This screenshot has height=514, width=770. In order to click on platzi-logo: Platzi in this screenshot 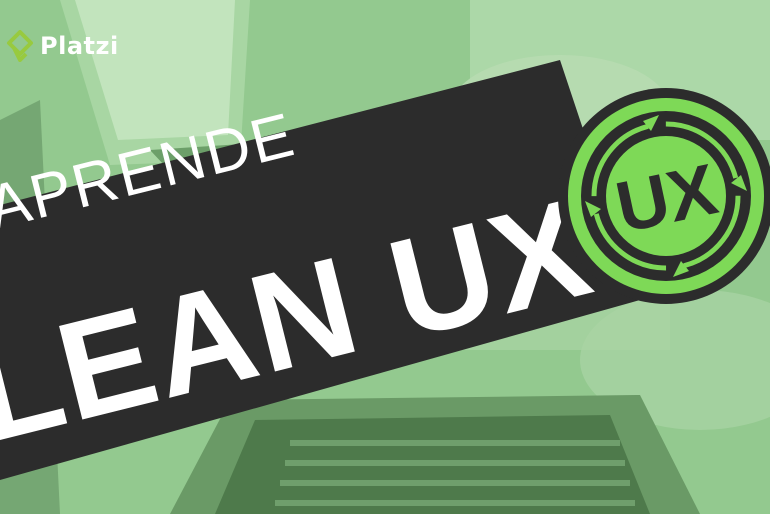, I will do `click(62, 46)`.